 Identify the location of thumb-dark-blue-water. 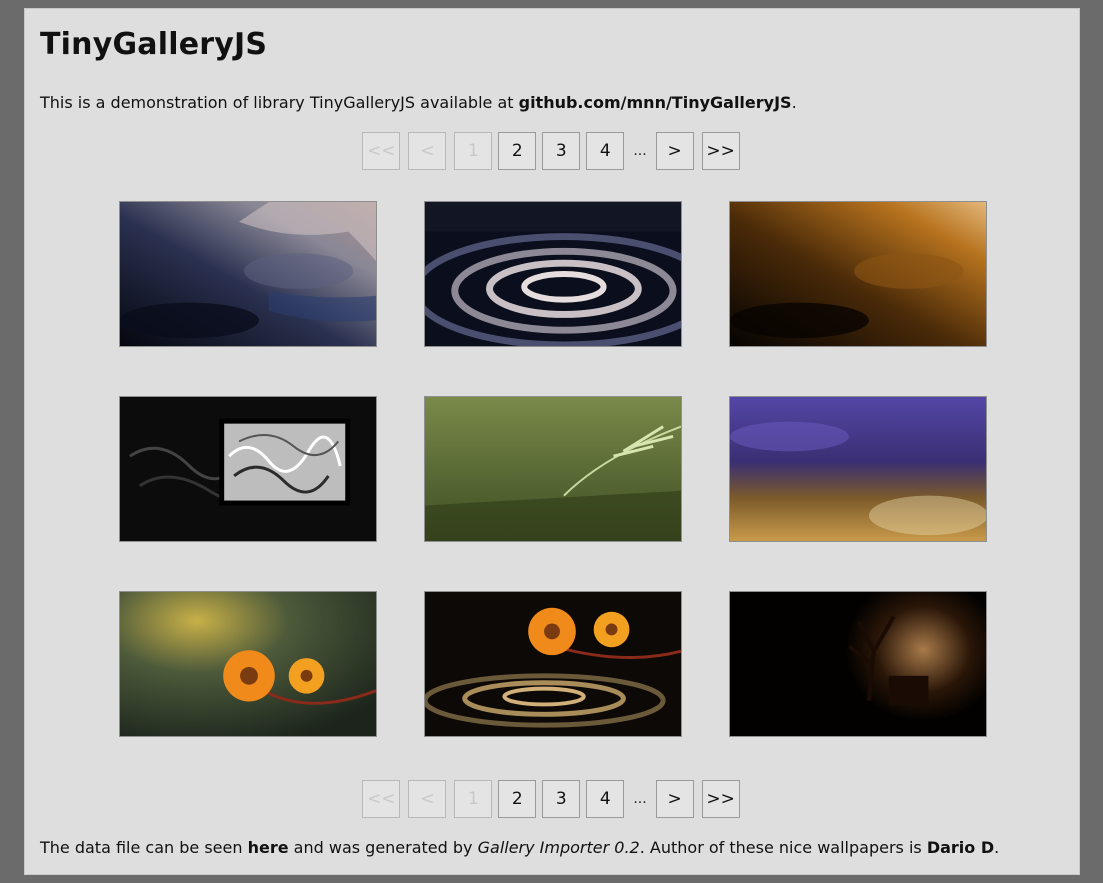
(248, 274).